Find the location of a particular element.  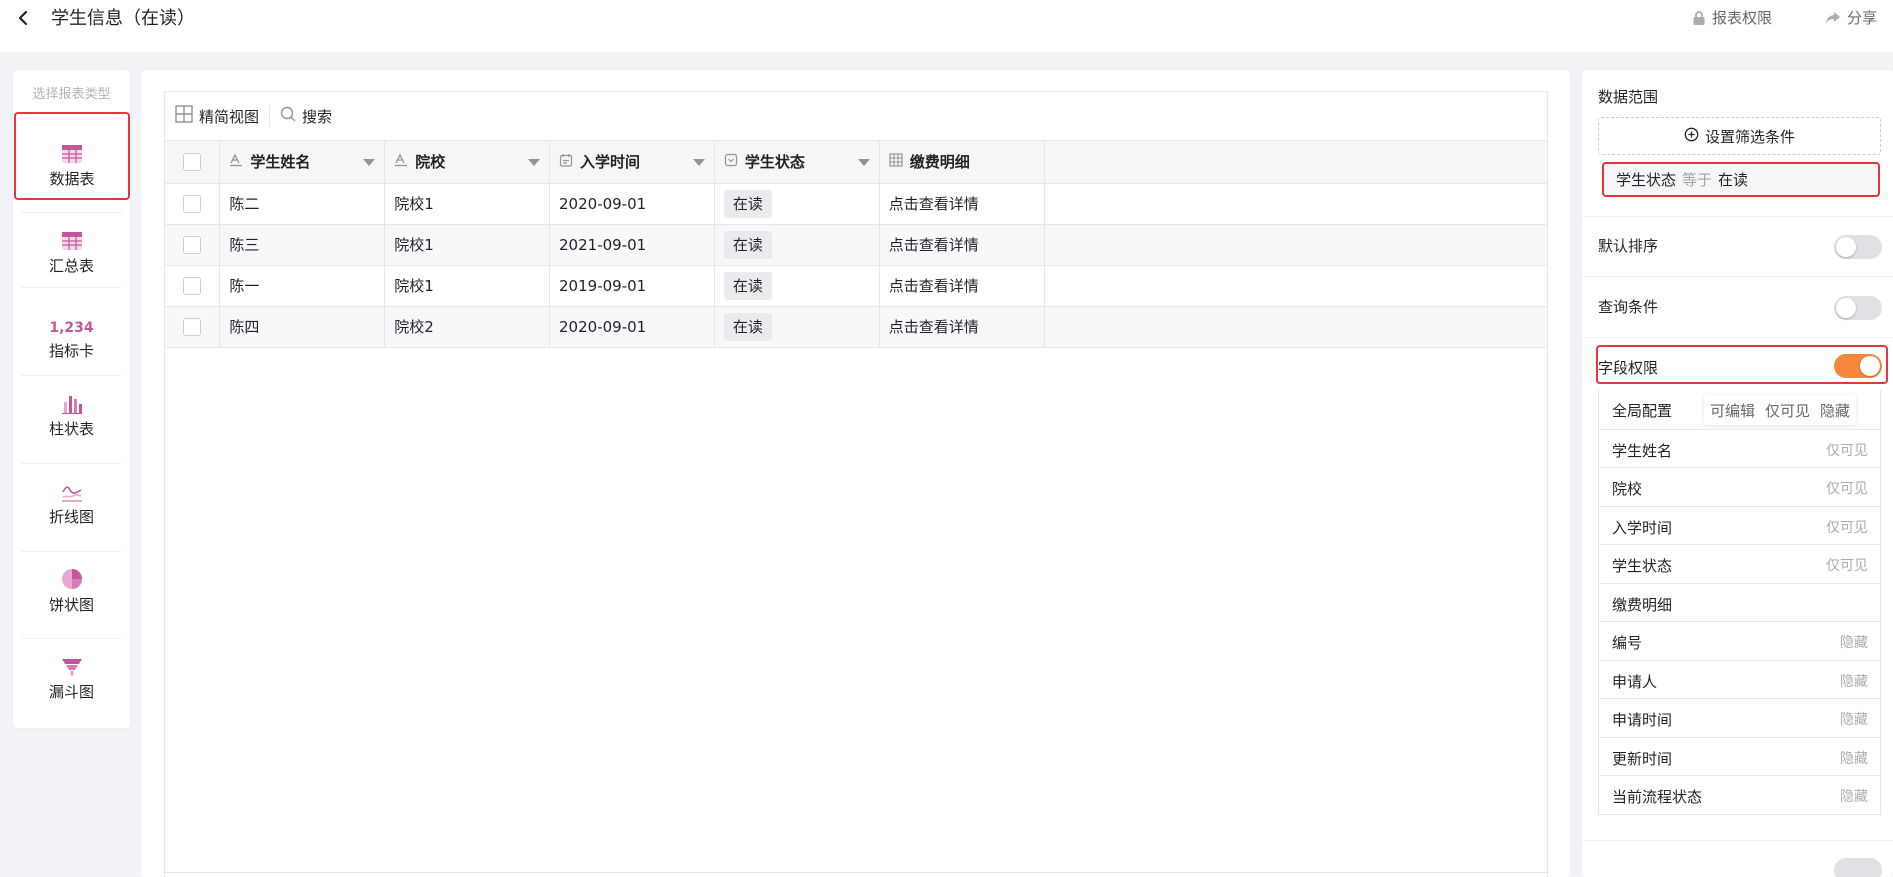

cell-school: 院校2 is located at coordinates (467, 327).